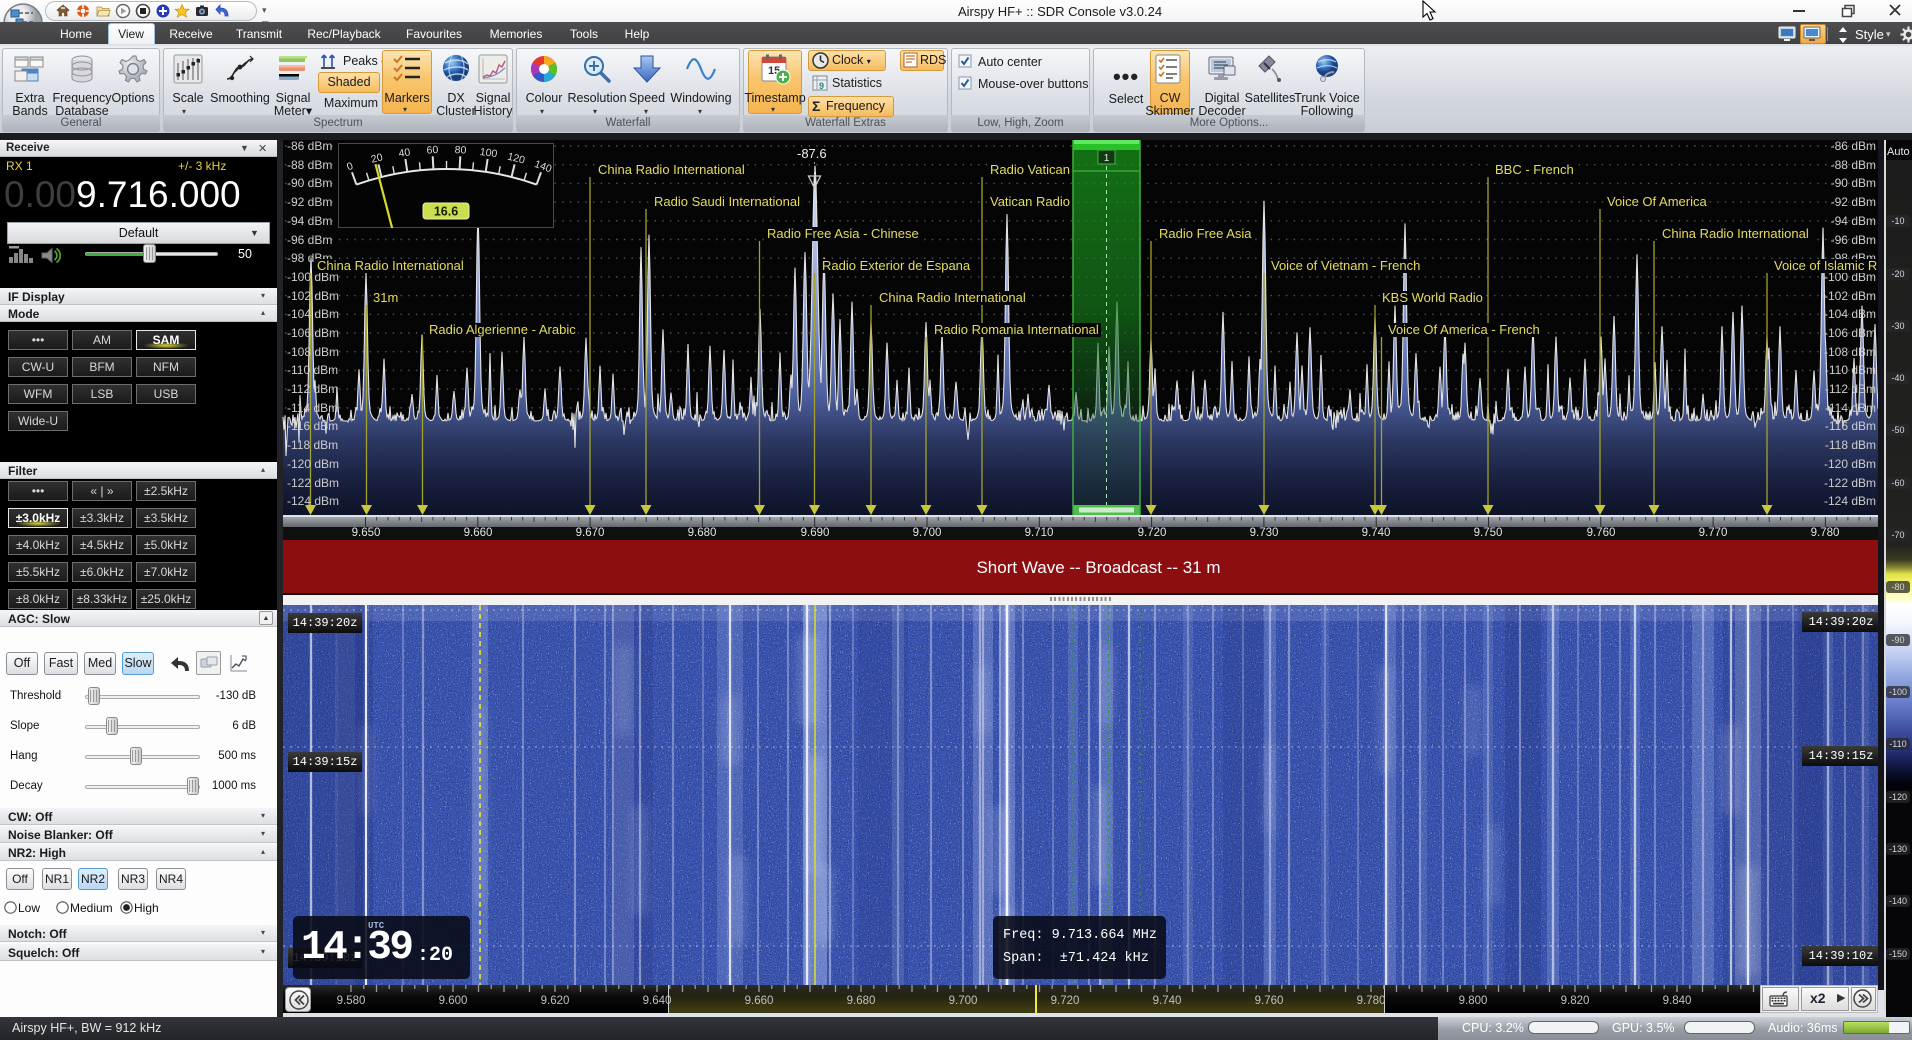  I want to click on svg-text: 60, so click(432, 150).